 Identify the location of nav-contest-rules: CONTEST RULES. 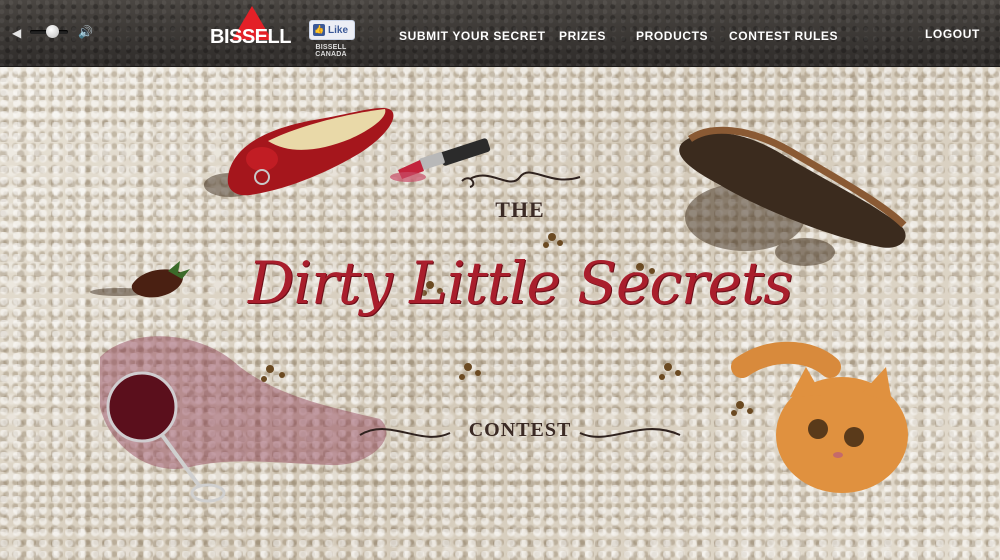
(783, 36).